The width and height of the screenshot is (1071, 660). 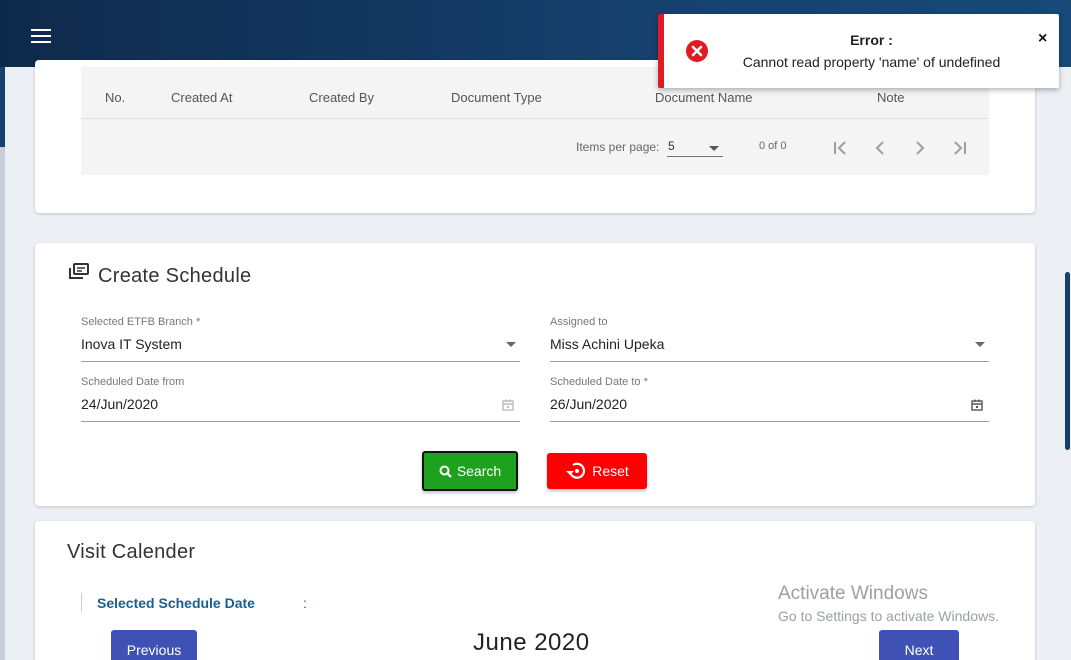 I want to click on search-icon, so click(x=445, y=471).